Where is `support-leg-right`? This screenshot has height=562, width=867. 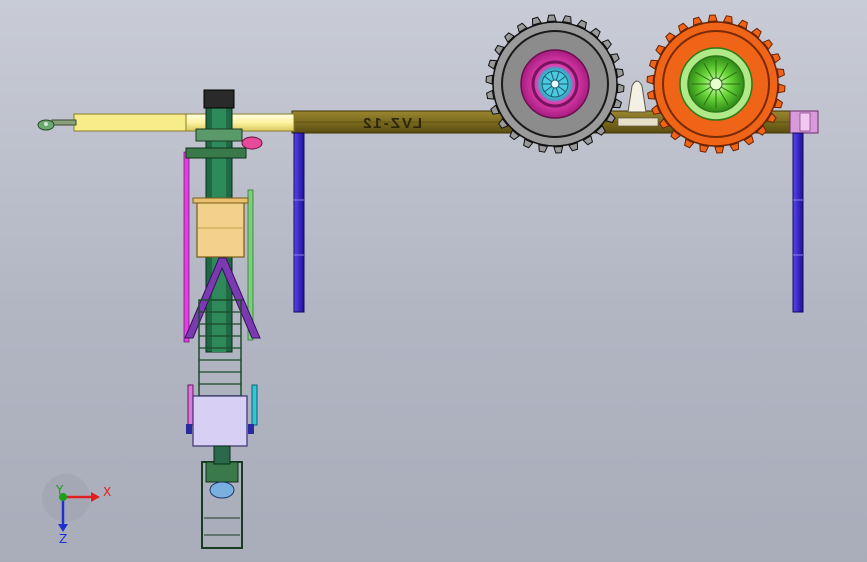
support-leg-right is located at coordinates (798, 222).